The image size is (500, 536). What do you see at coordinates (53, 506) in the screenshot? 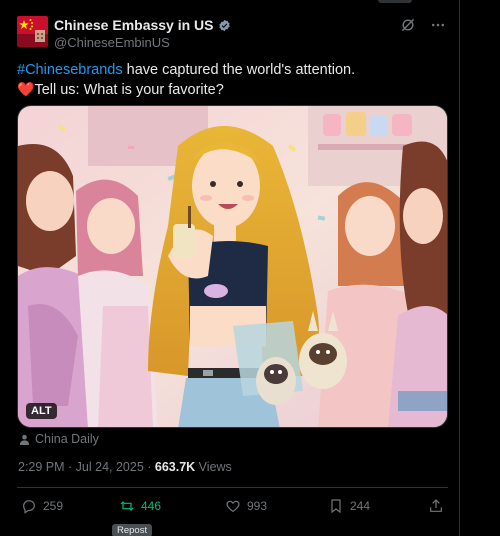
I see `reply-count: 259` at bounding box center [53, 506].